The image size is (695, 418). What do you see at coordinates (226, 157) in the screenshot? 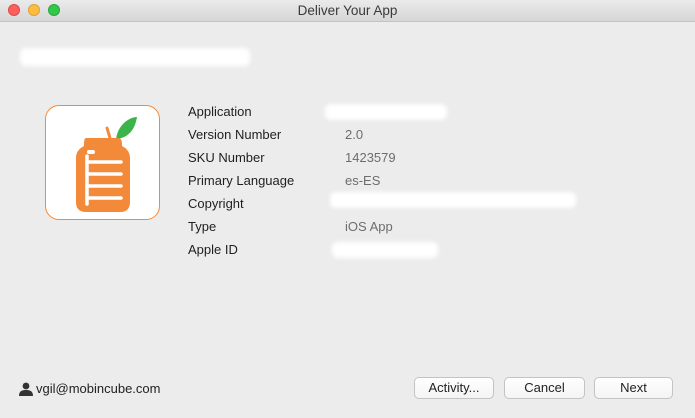
I see `info-label: SKU Number` at bounding box center [226, 157].